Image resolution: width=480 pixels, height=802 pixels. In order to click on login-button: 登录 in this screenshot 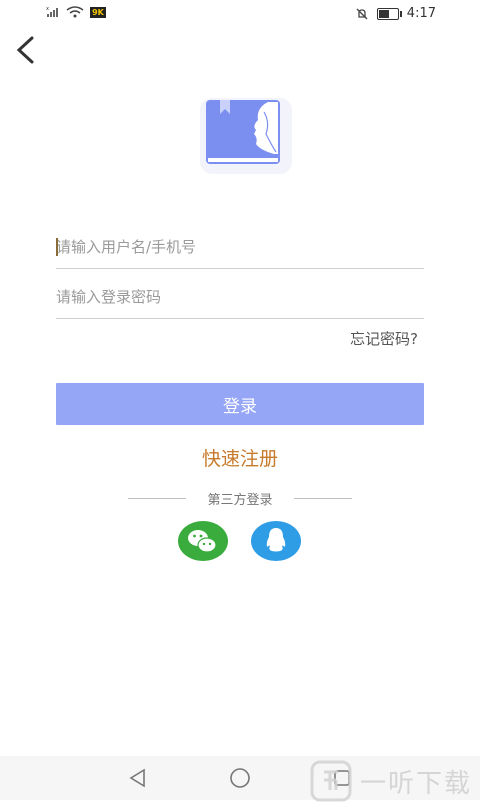, I will do `click(240, 404)`.